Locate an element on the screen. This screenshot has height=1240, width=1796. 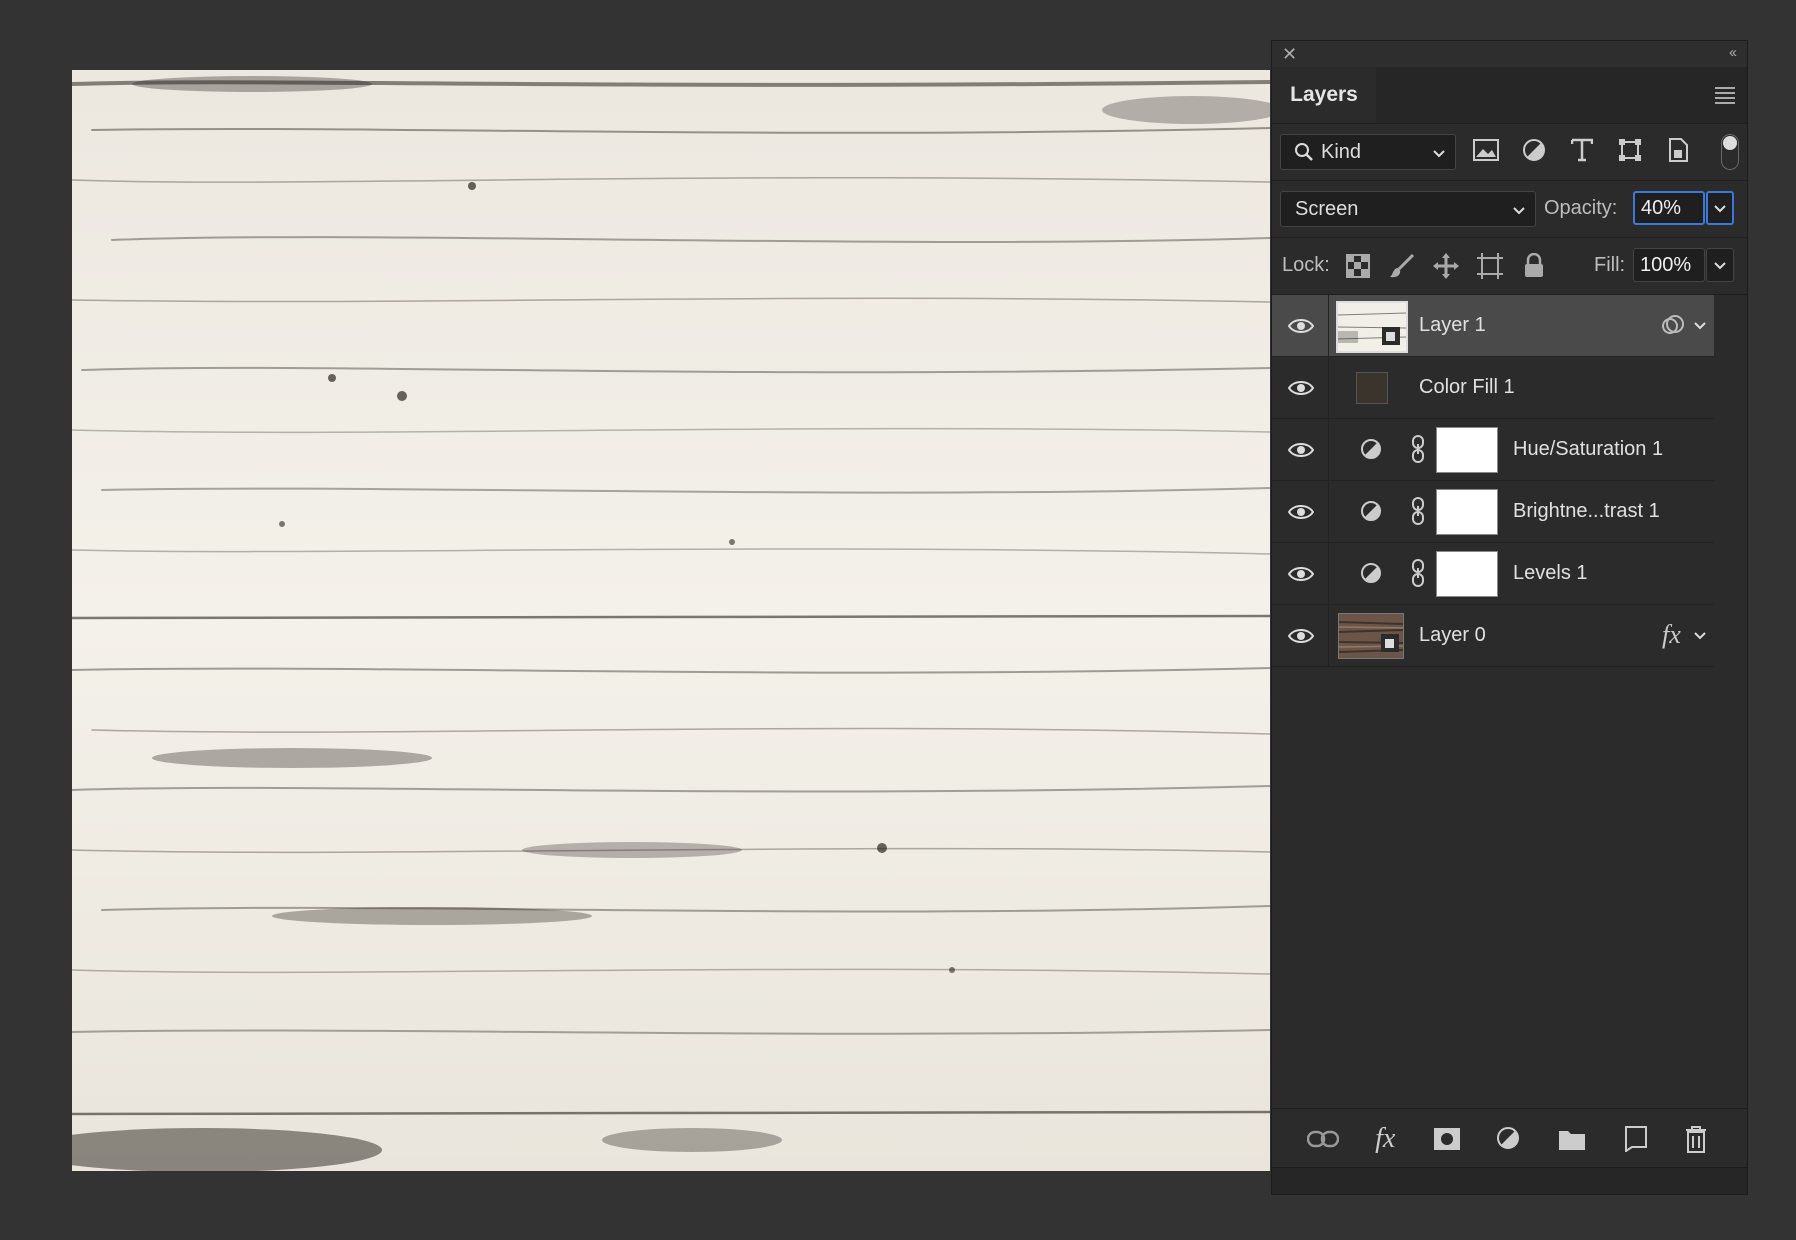
color-fill-swatch is located at coordinates (1372, 388).